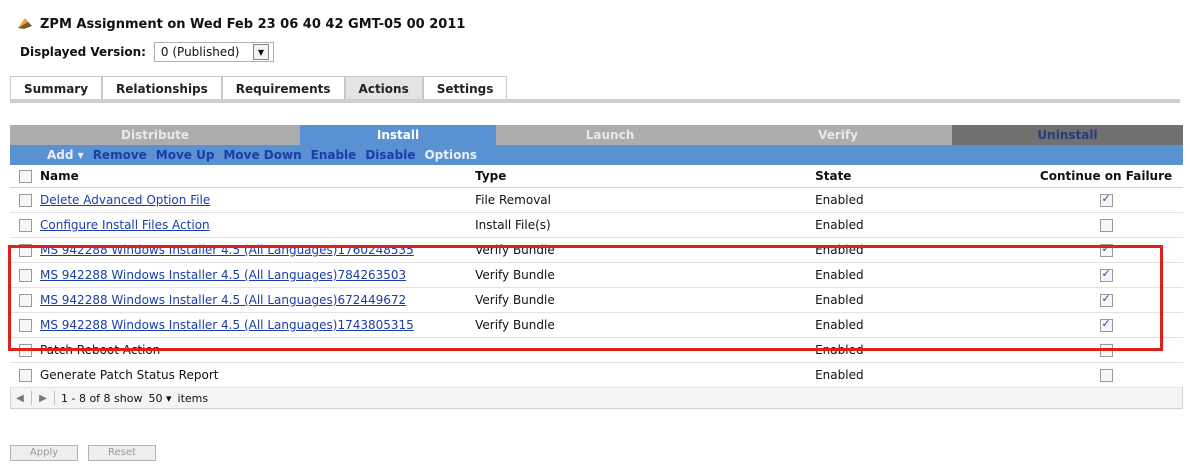 This screenshot has width=1190, height=464. I want to click on prev-page-icon: ◀, so click(20, 398).